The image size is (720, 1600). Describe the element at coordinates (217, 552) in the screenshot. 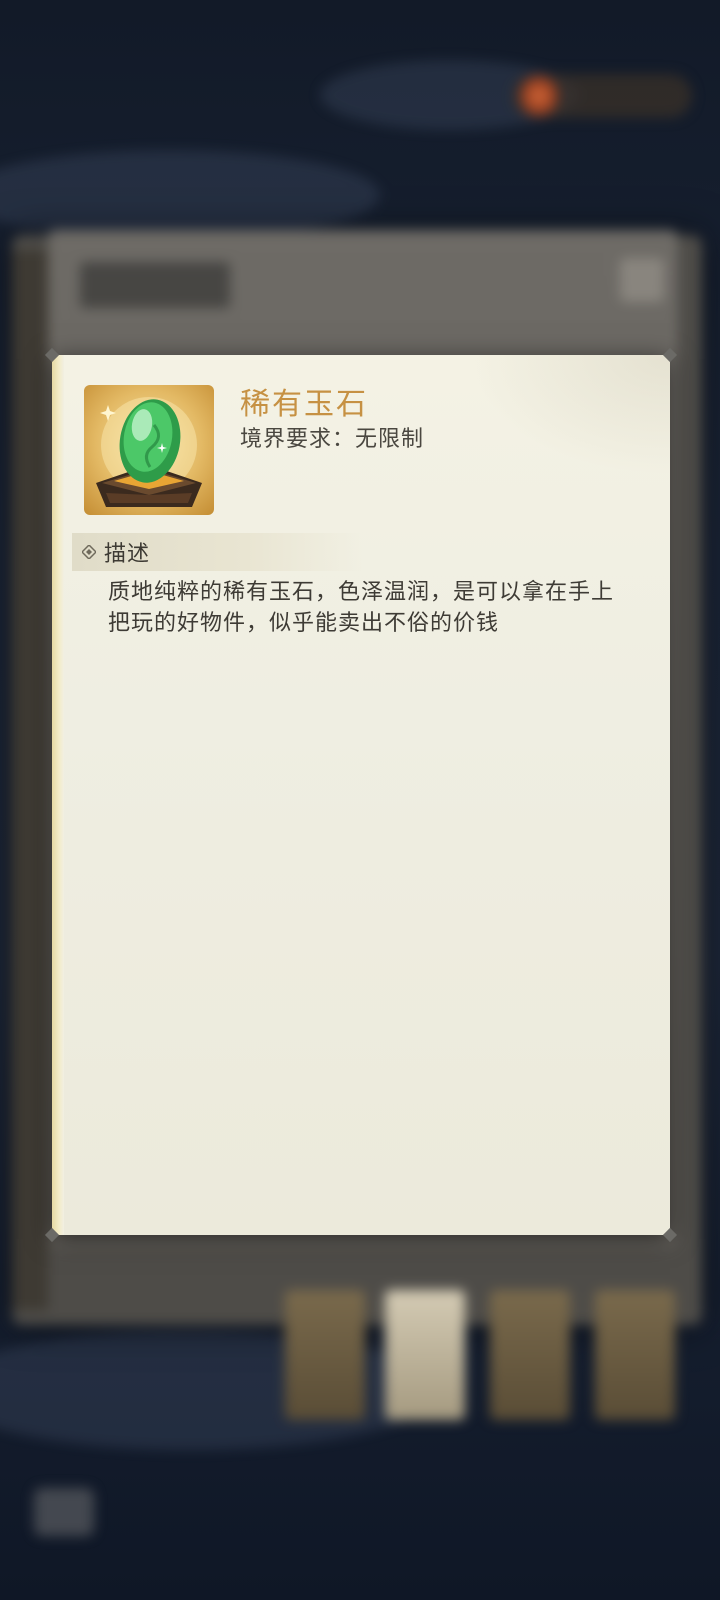

I see `description-section-header: 描述` at that location.